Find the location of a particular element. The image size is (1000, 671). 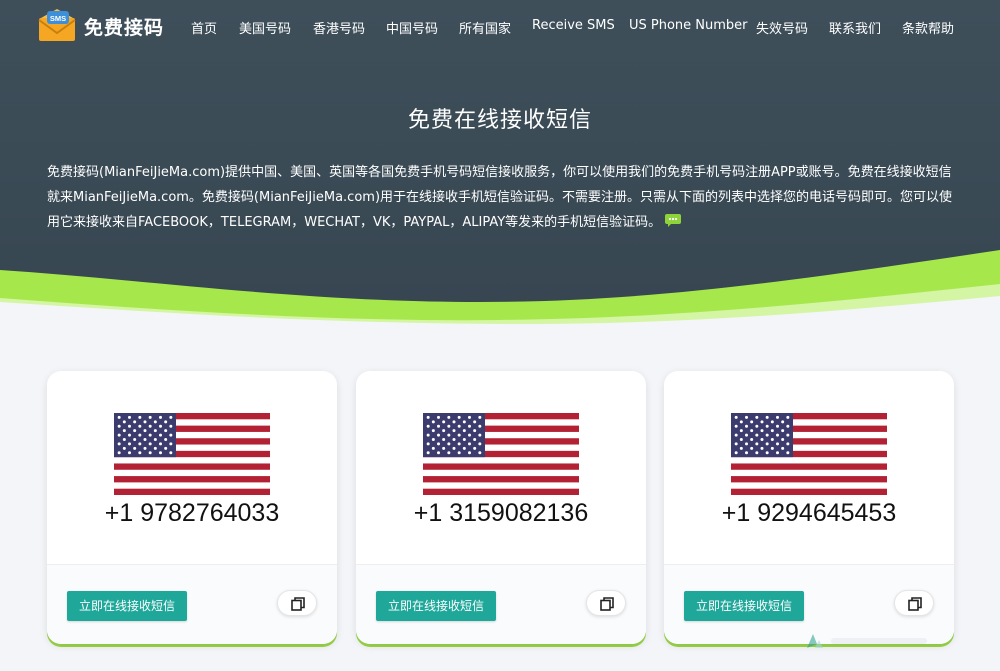

phone-card: +1 9294645453 立即在线接收短信 is located at coordinates (809, 507).